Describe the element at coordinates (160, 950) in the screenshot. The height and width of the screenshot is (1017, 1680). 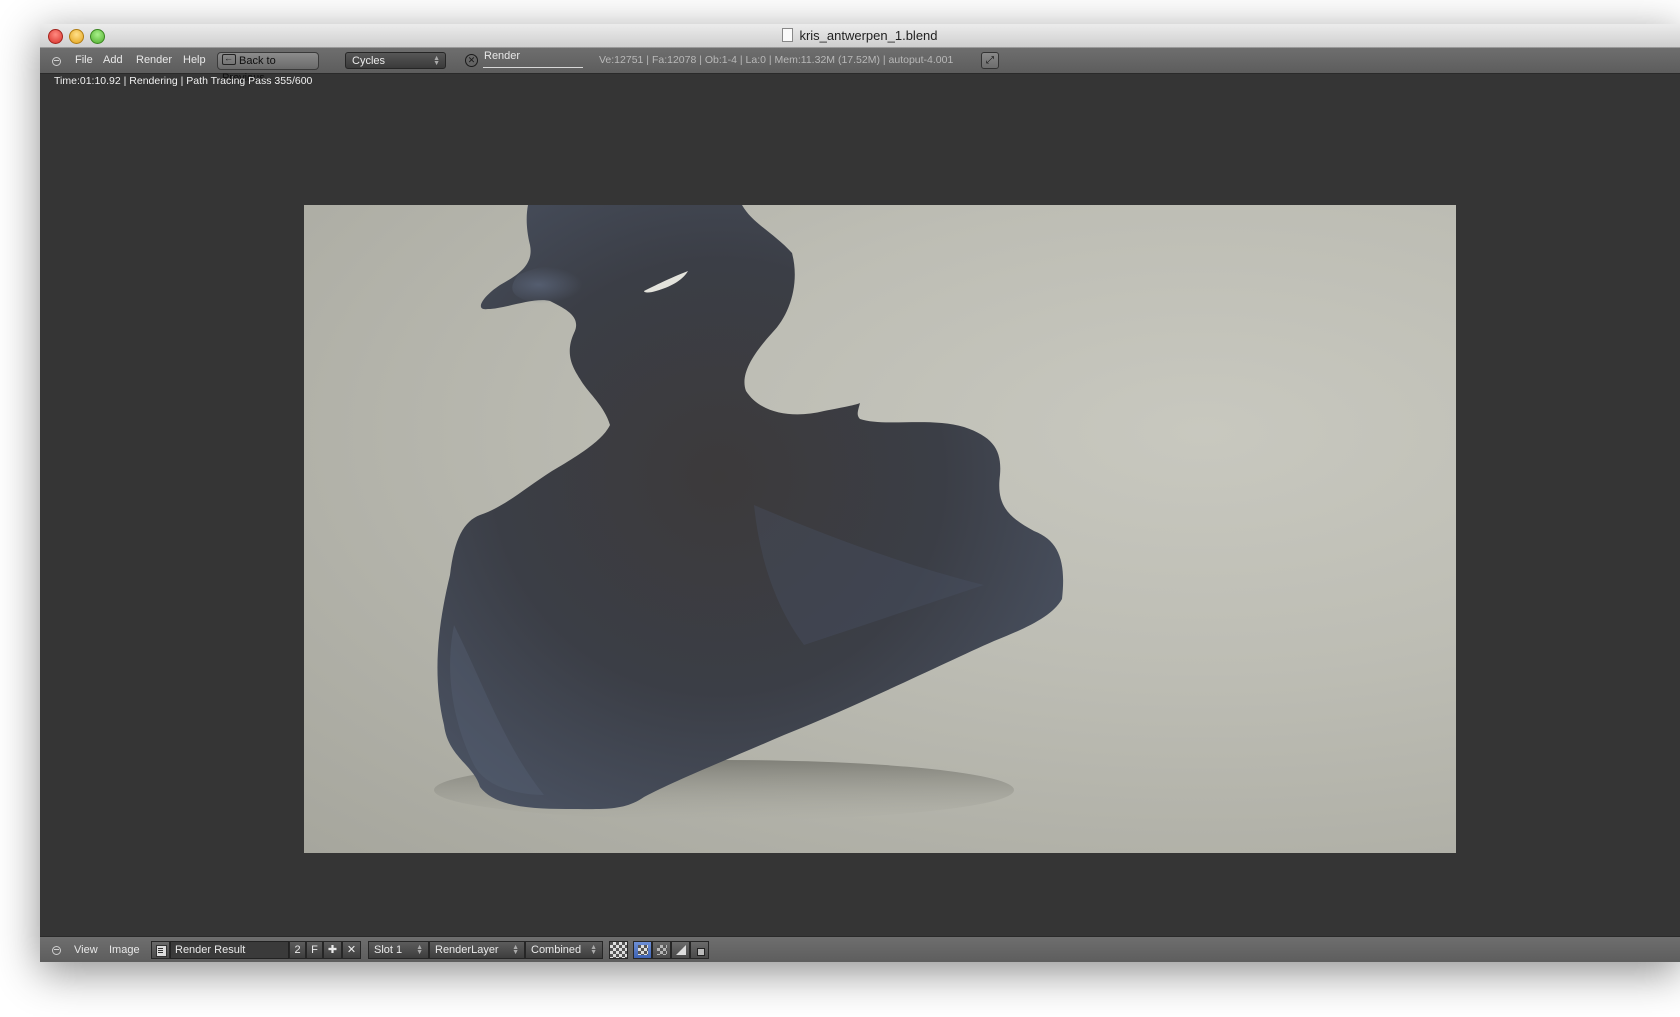
I see `image-icon` at that location.